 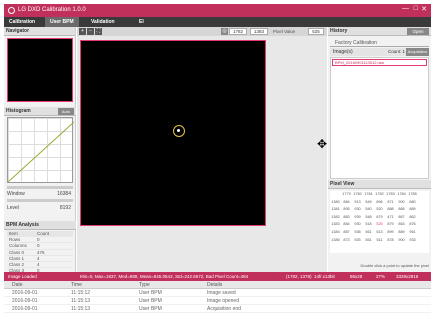 What do you see at coordinates (346, 239) in the screenshot?
I see `pixel-cell: 873` at bounding box center [346, 239].